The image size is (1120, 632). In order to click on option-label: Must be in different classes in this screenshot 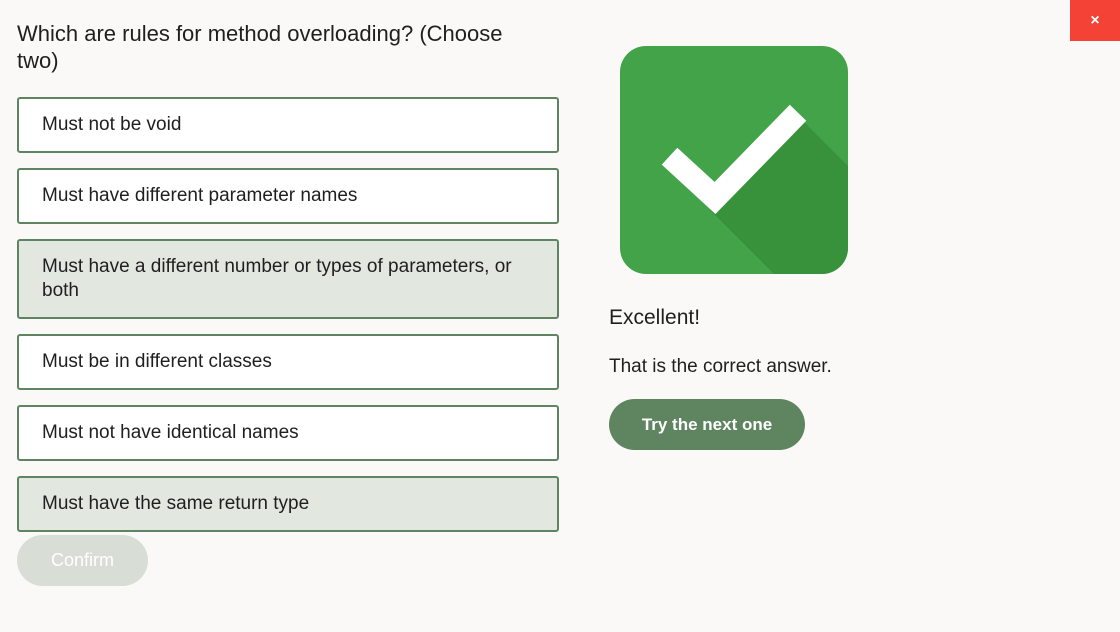, I will do `click(157, 361)`.